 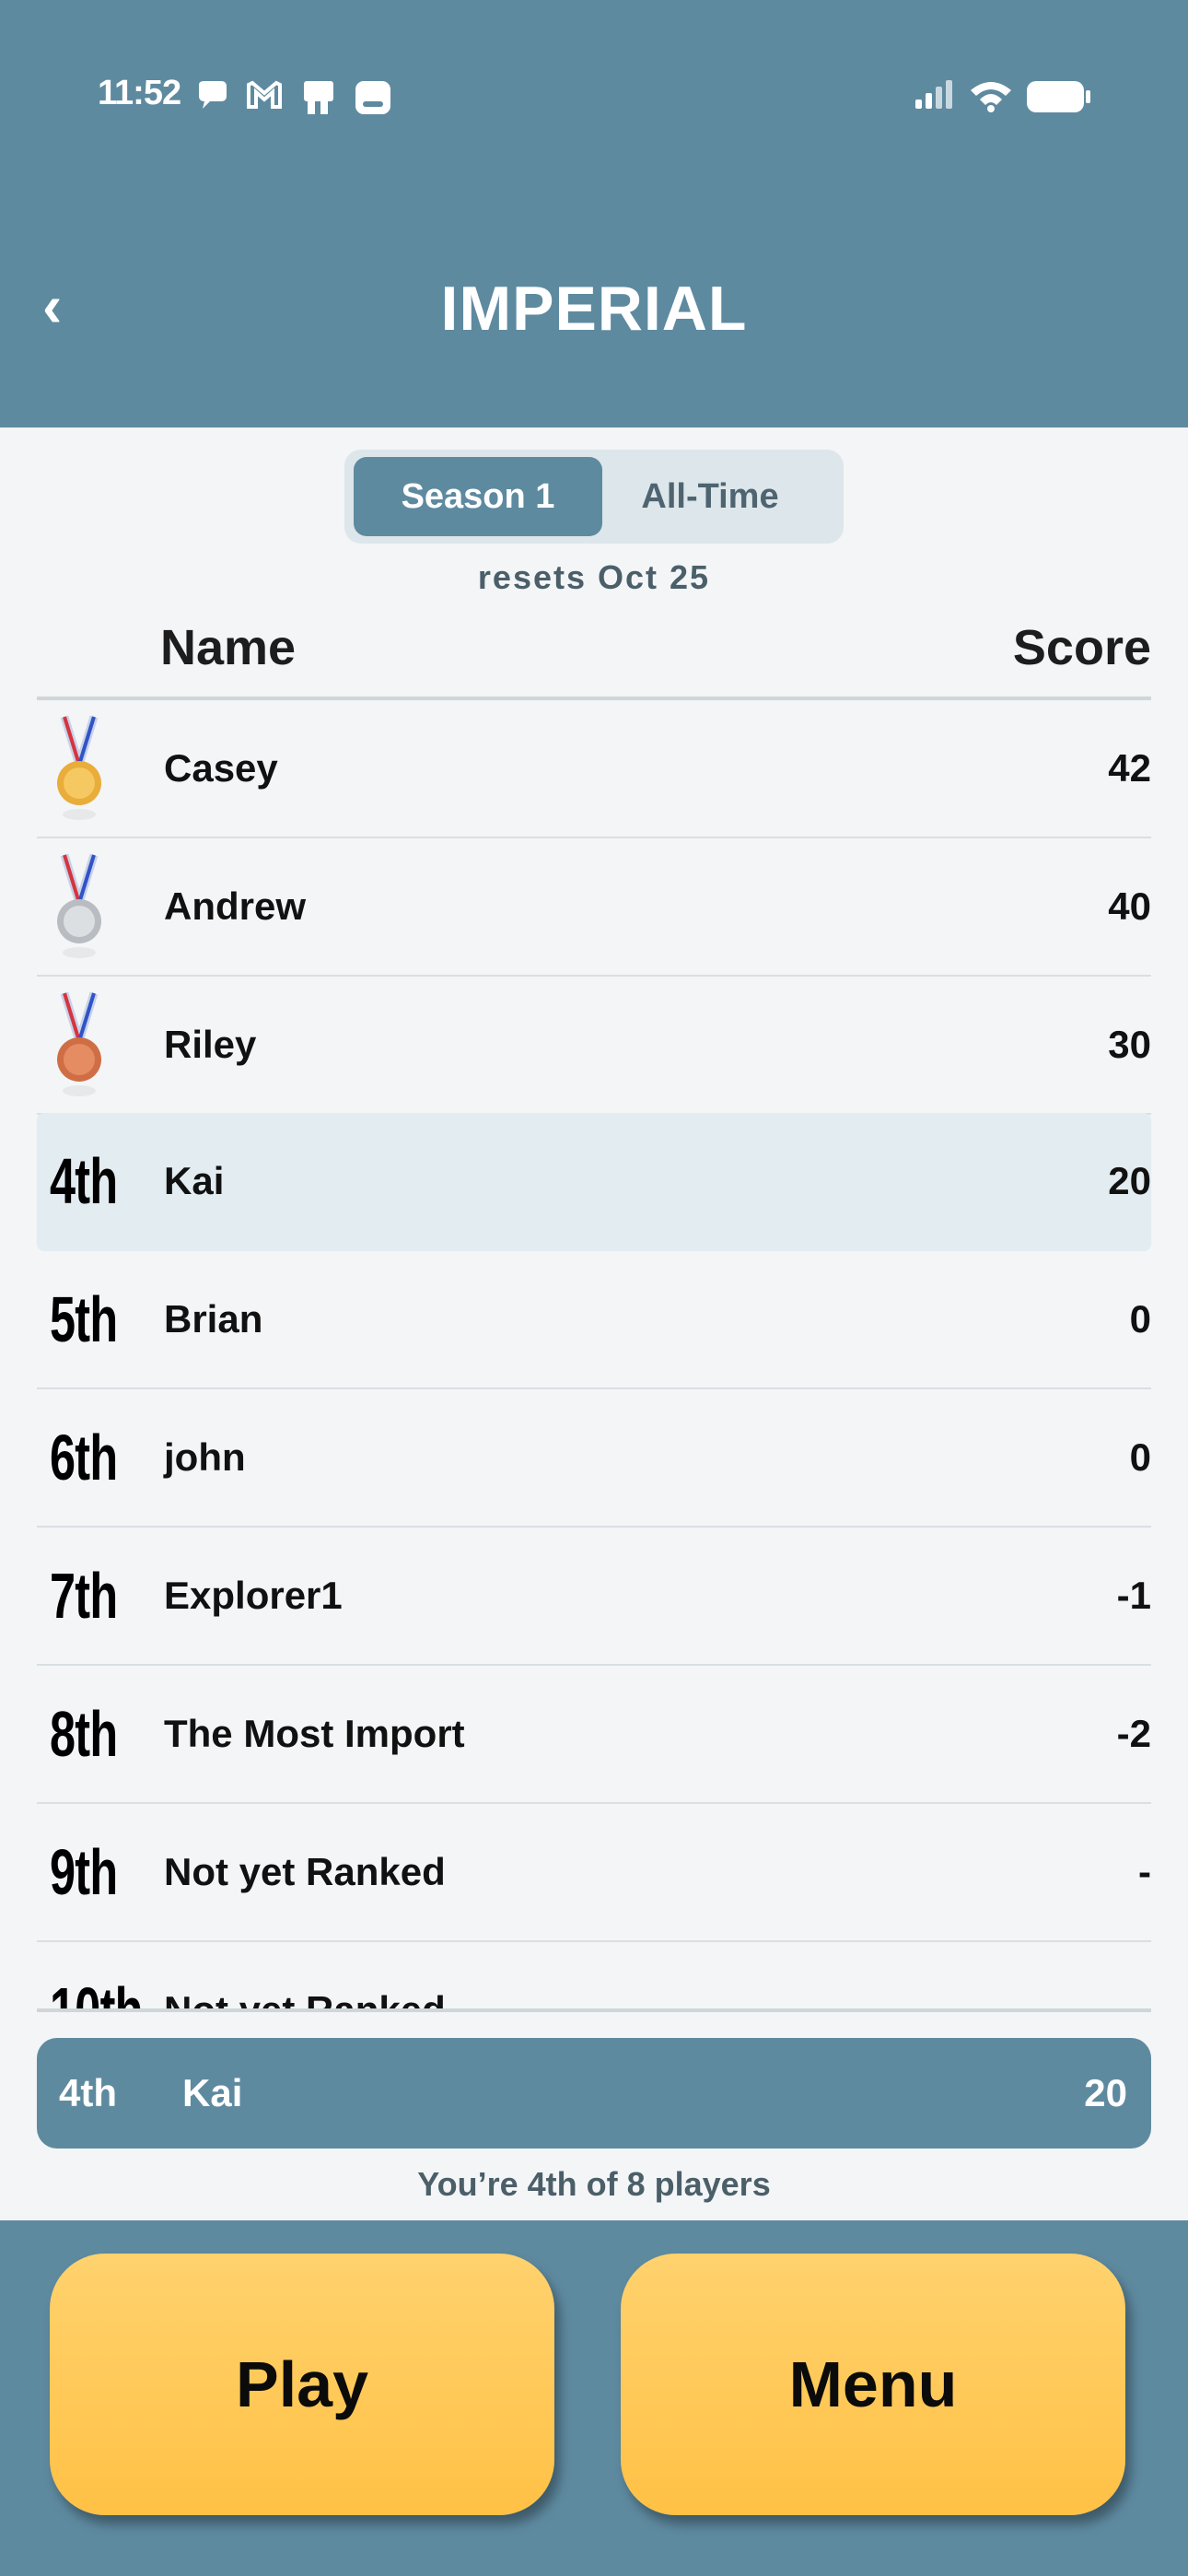 What do you see at coordinates (253, 1595) in the screenshot?
I see `player-name: Explorer1` at bounding box center [253, 1595].